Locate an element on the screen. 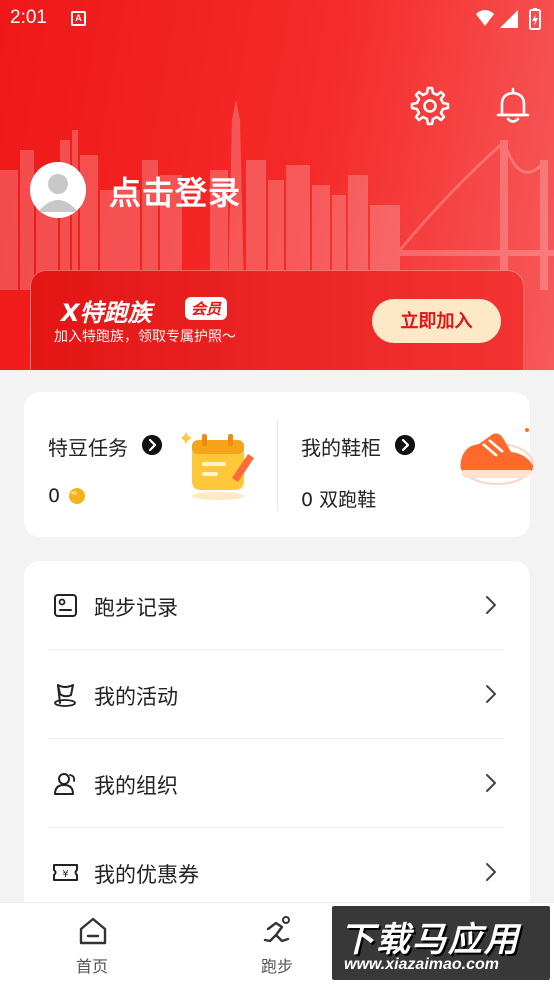 This screenshot has height=984, width=554. tab-home: 首页 is located at coordinates (92, 943).